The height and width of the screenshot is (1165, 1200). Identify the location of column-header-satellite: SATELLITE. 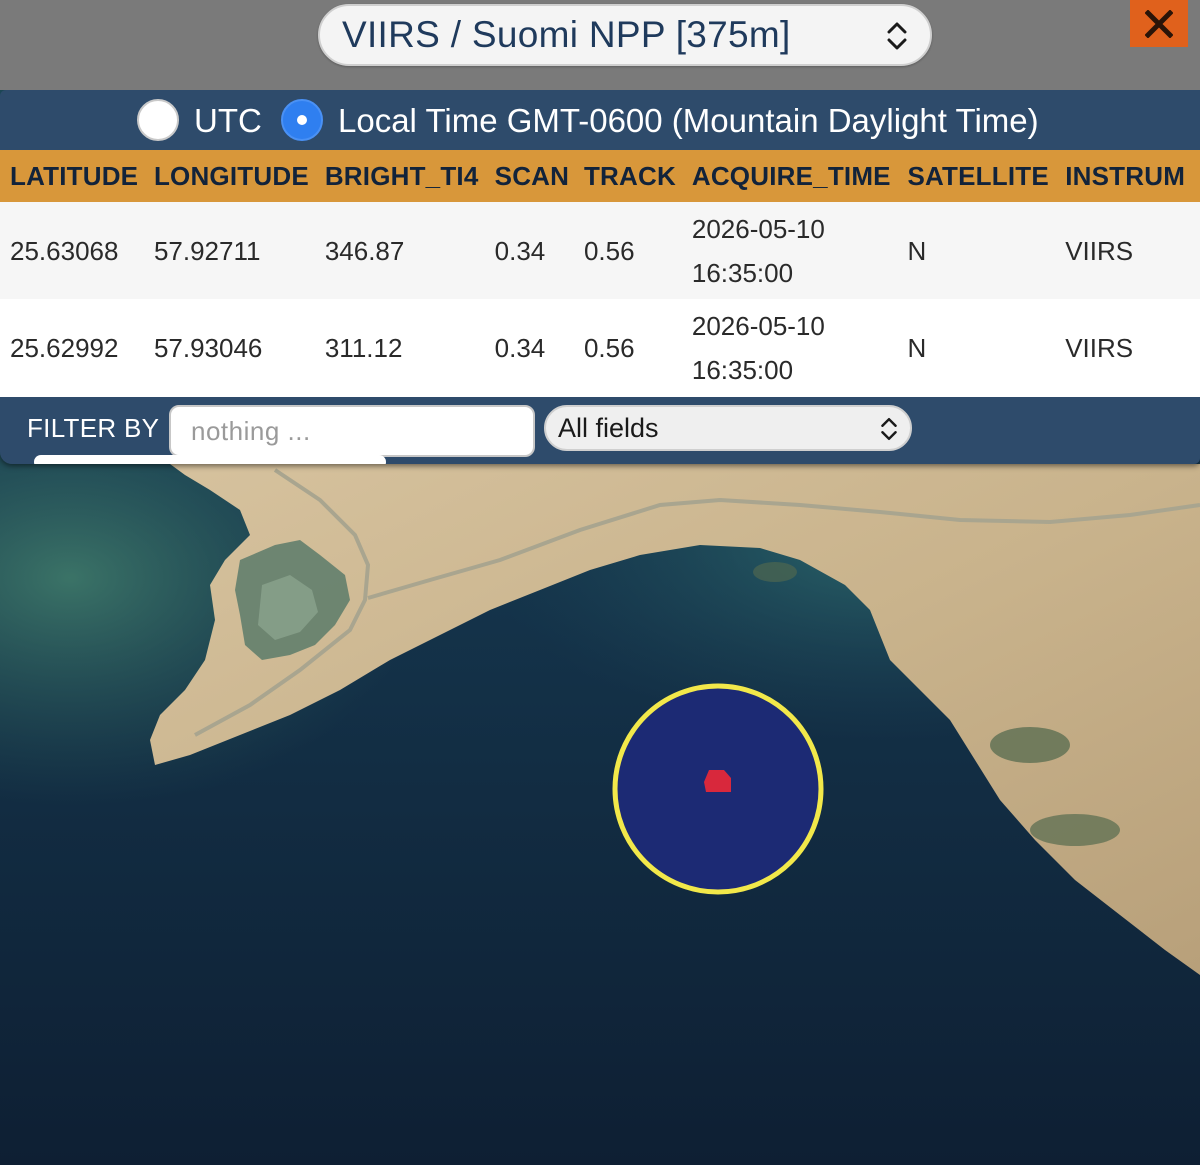
(976, 176).